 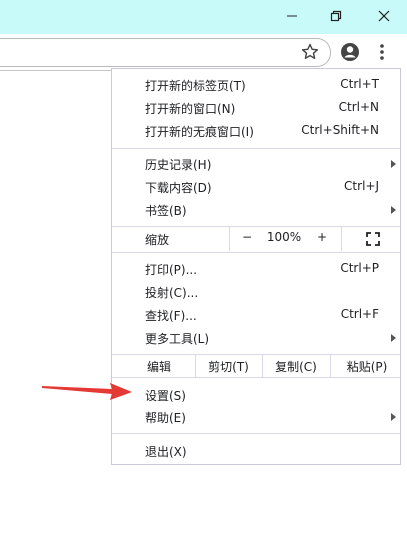 I want to click on red-arrow-icon, so click(x=87, y=391).